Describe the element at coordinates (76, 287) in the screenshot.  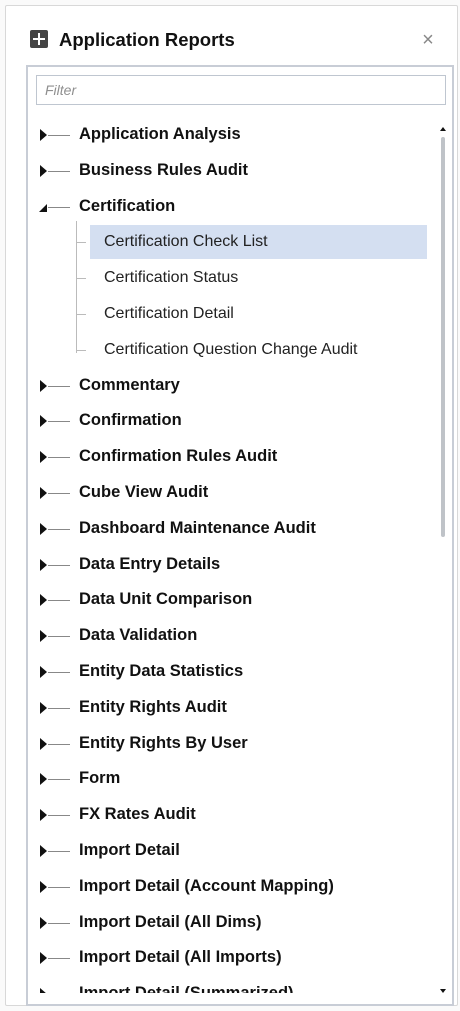
I see `tree-vertical-guide` at that location.